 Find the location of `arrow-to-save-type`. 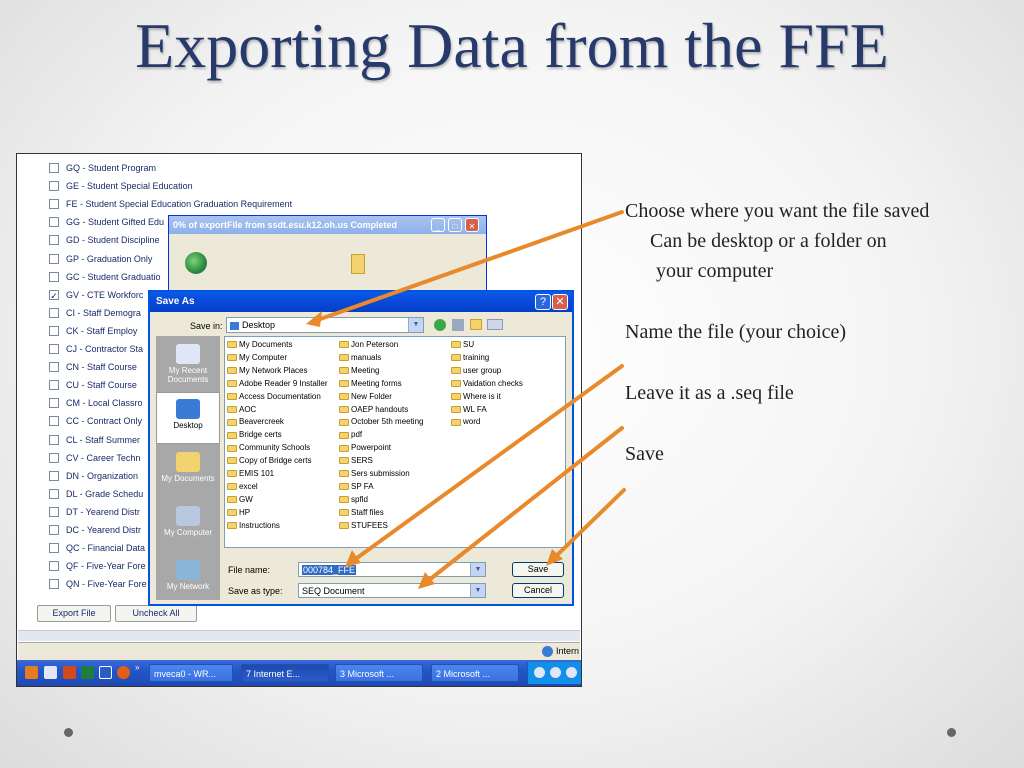

arrow-to-save-type is located at coordinates (523, 506).